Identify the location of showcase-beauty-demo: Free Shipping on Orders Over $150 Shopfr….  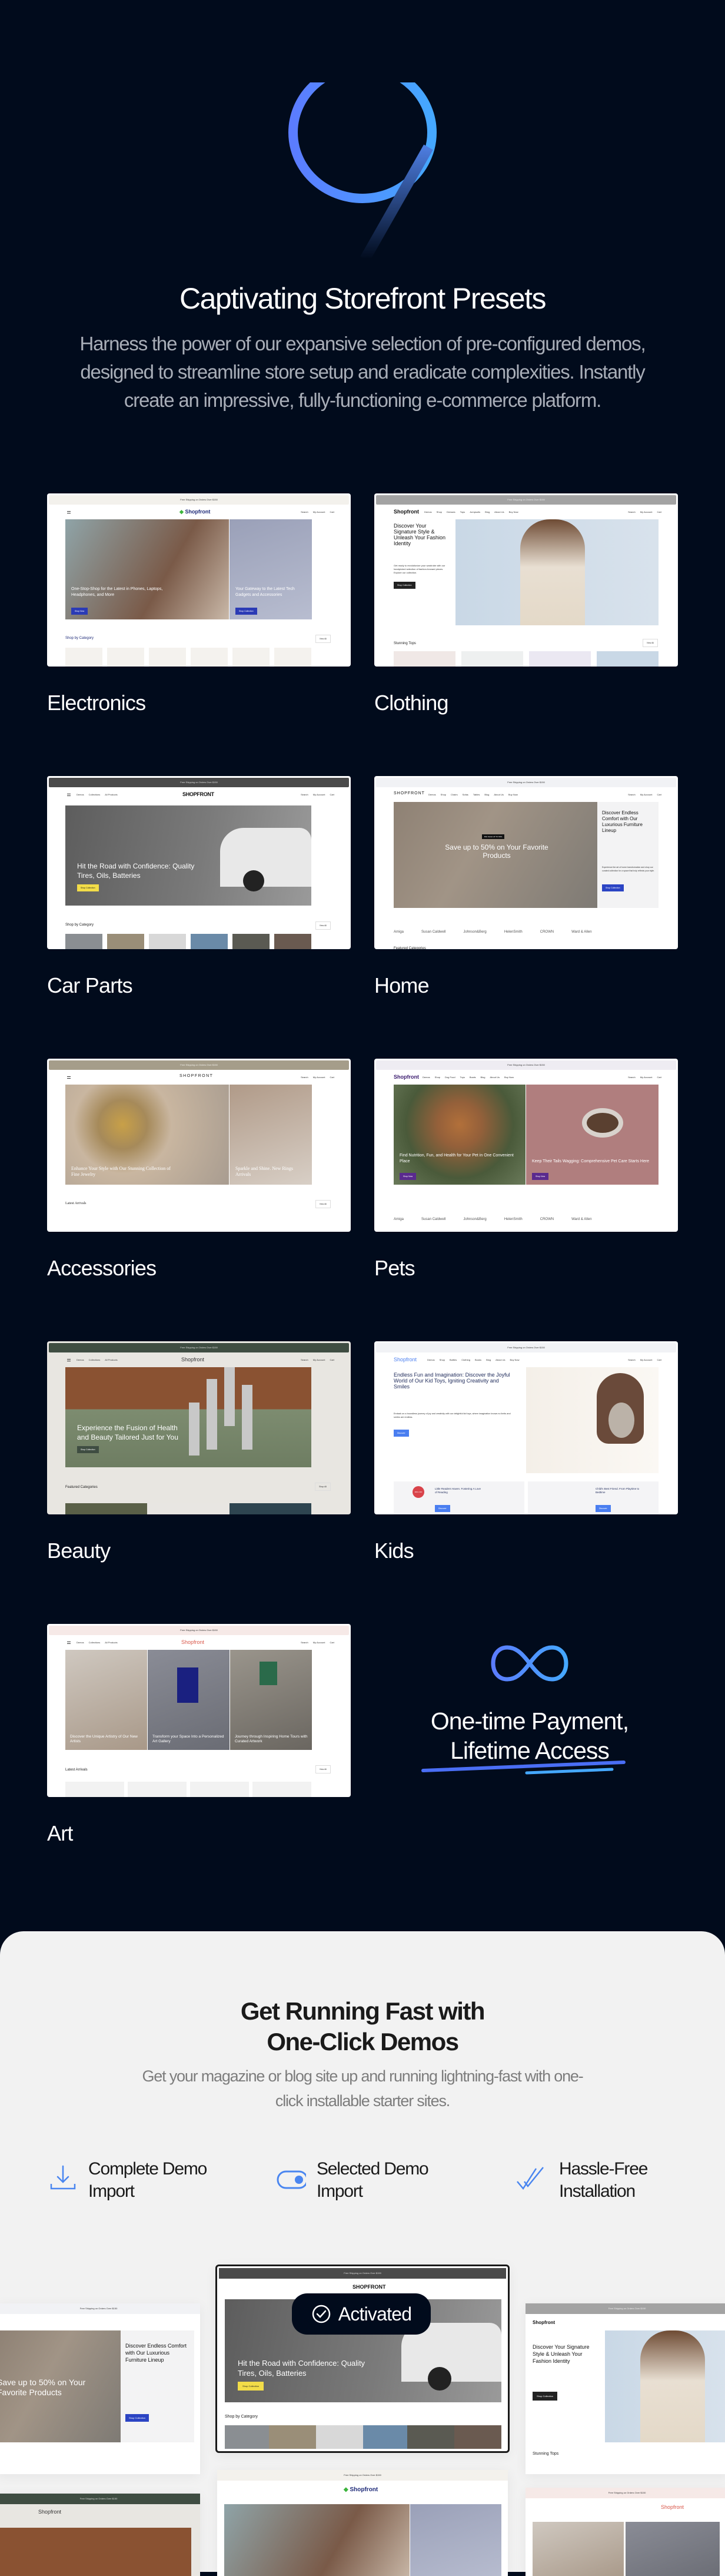
(100, 2535).